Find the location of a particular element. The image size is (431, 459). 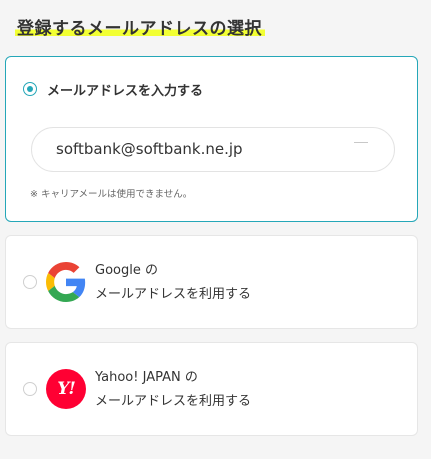

option-label-enter-email: メールアドレスを入力する is located at coordinates (125, 91).